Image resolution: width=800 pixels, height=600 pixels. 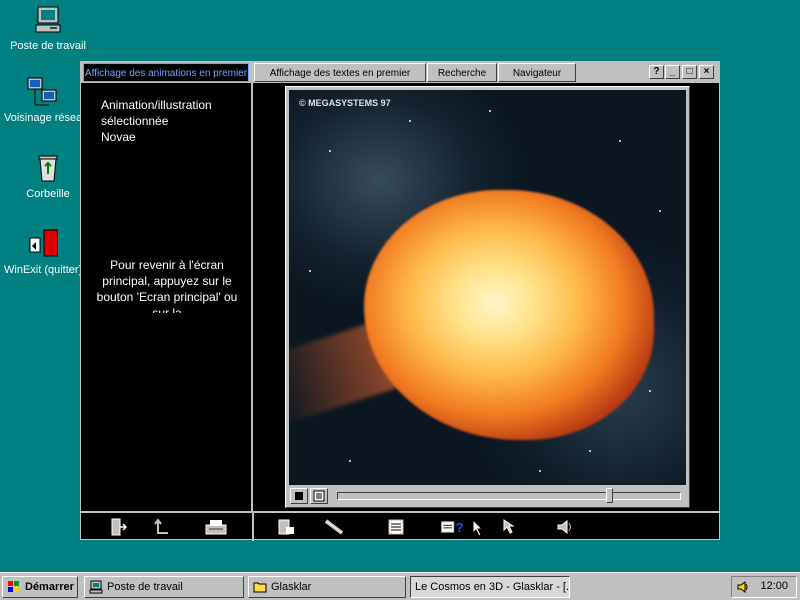 I want to click on player-controls, so click(x=487, y=496).